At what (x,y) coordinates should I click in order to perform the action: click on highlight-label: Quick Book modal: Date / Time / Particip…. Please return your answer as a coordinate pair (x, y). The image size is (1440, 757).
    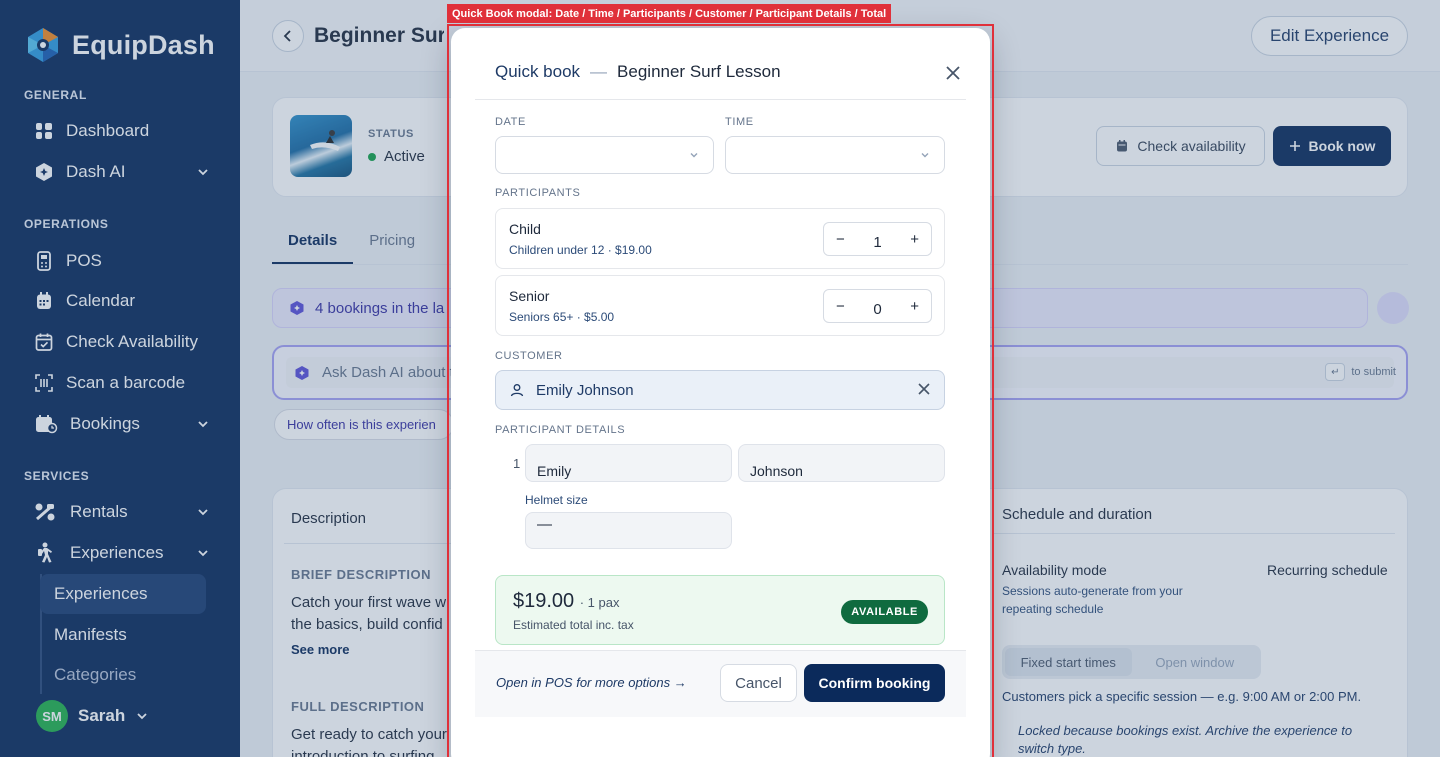
    Looking at the image, I should click on (669, 13).